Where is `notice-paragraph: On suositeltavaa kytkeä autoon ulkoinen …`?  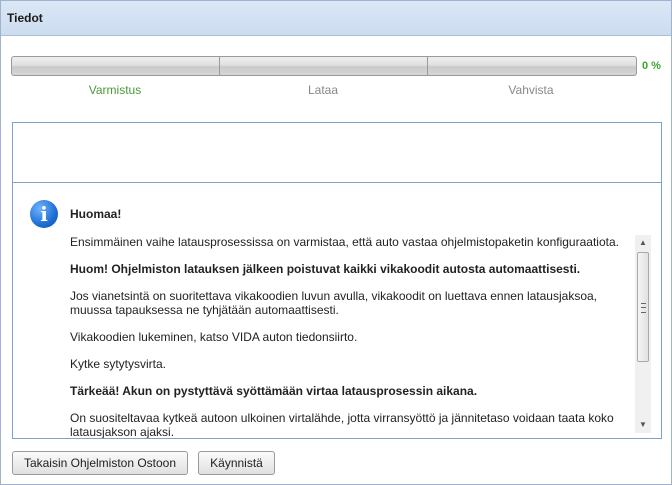
notice-paragraph: On suositeltavaa kytkeä autoon ulkoinen … is located at coordinates (342, 425).